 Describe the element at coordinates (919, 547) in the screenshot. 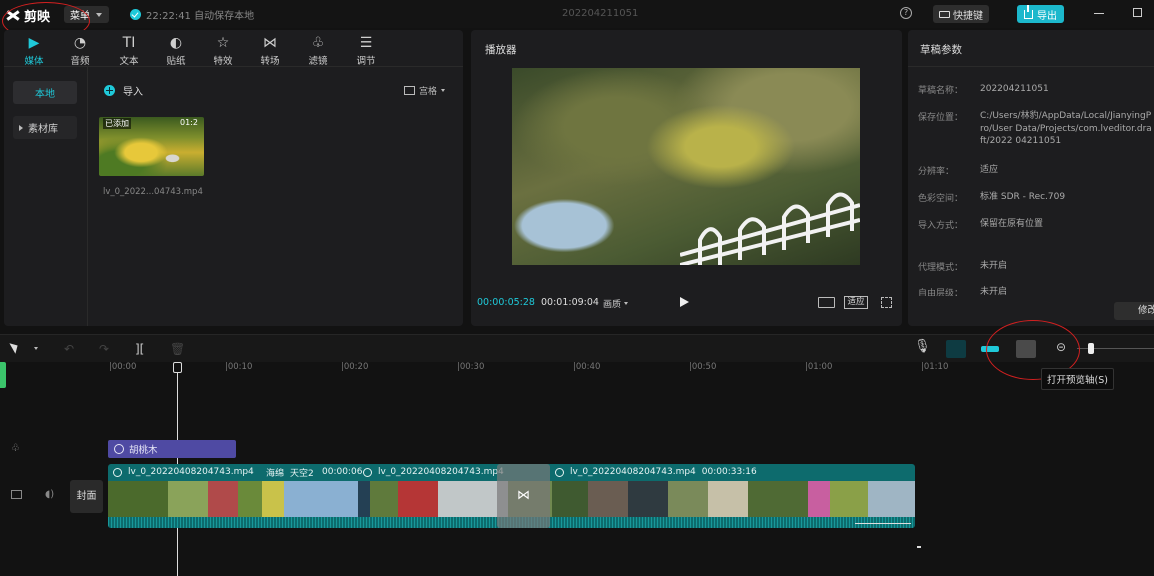

I see `track-end-marker` at that location.